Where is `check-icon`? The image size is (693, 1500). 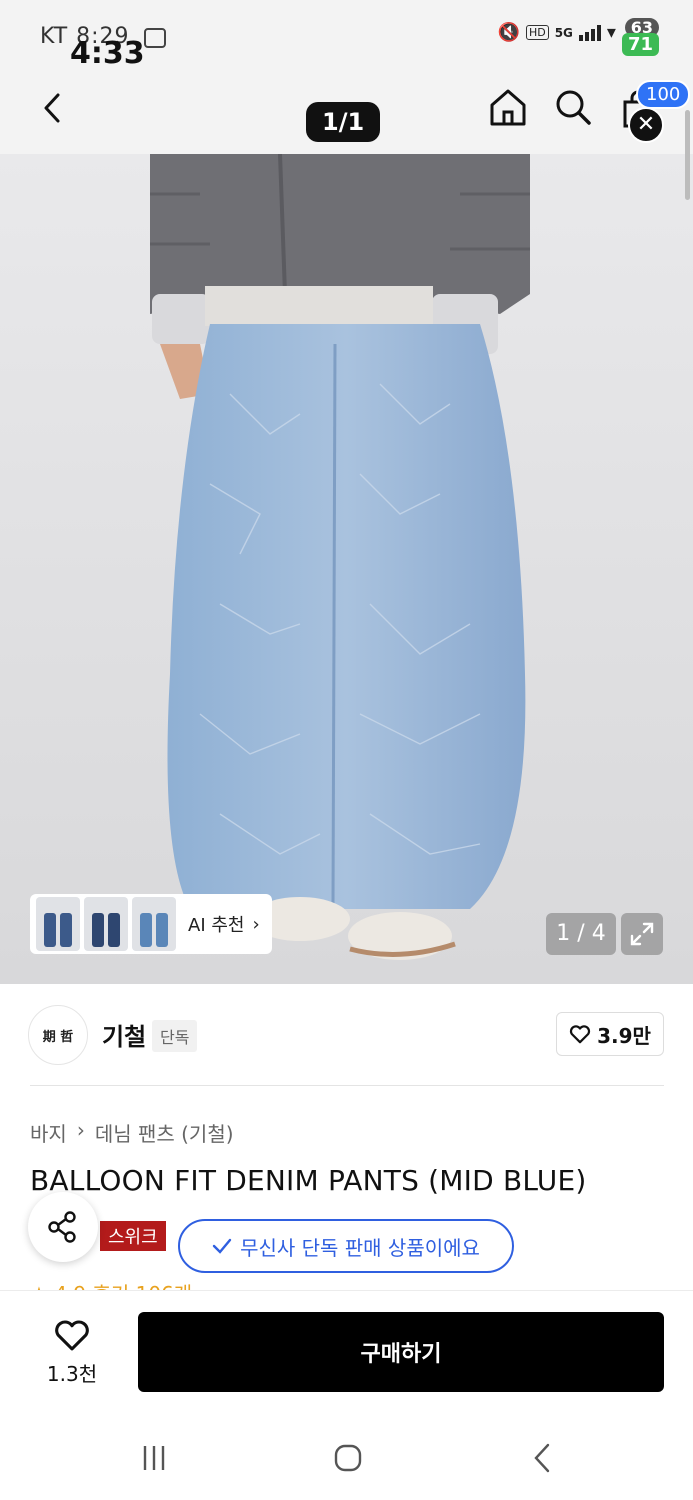
check-icon is located at coordinates (222, 1246).